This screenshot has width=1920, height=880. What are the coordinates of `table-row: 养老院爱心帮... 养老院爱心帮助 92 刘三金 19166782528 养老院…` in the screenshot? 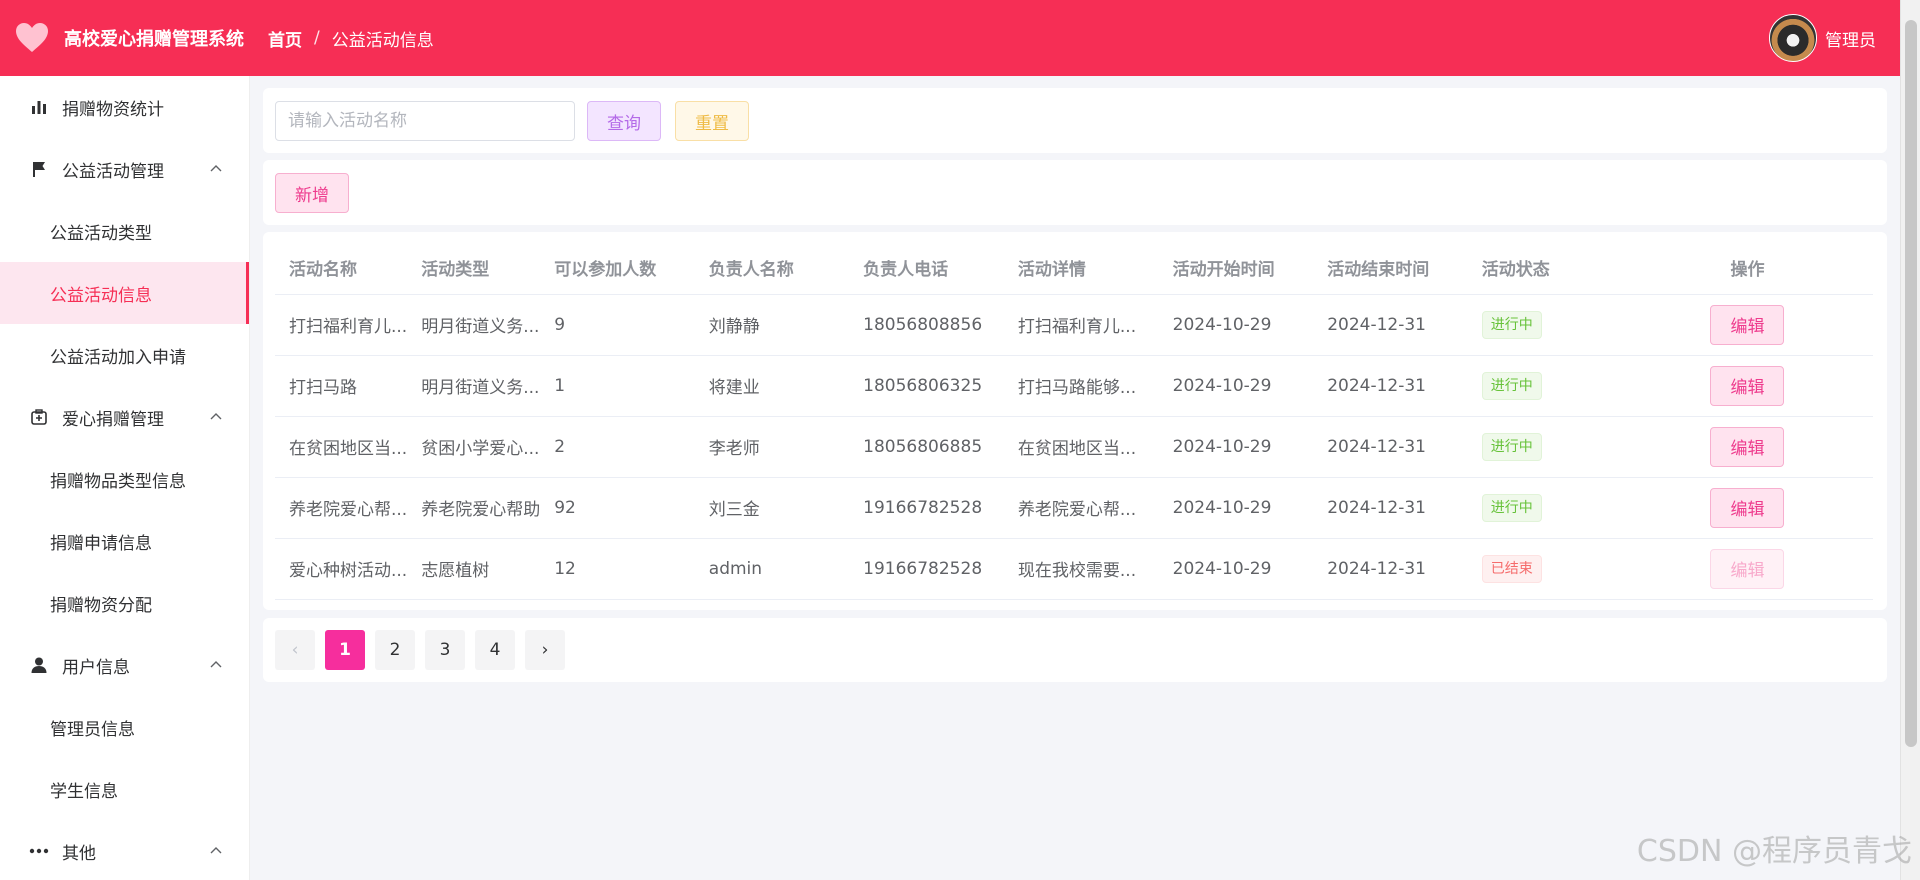 It's located at (1074, 508).